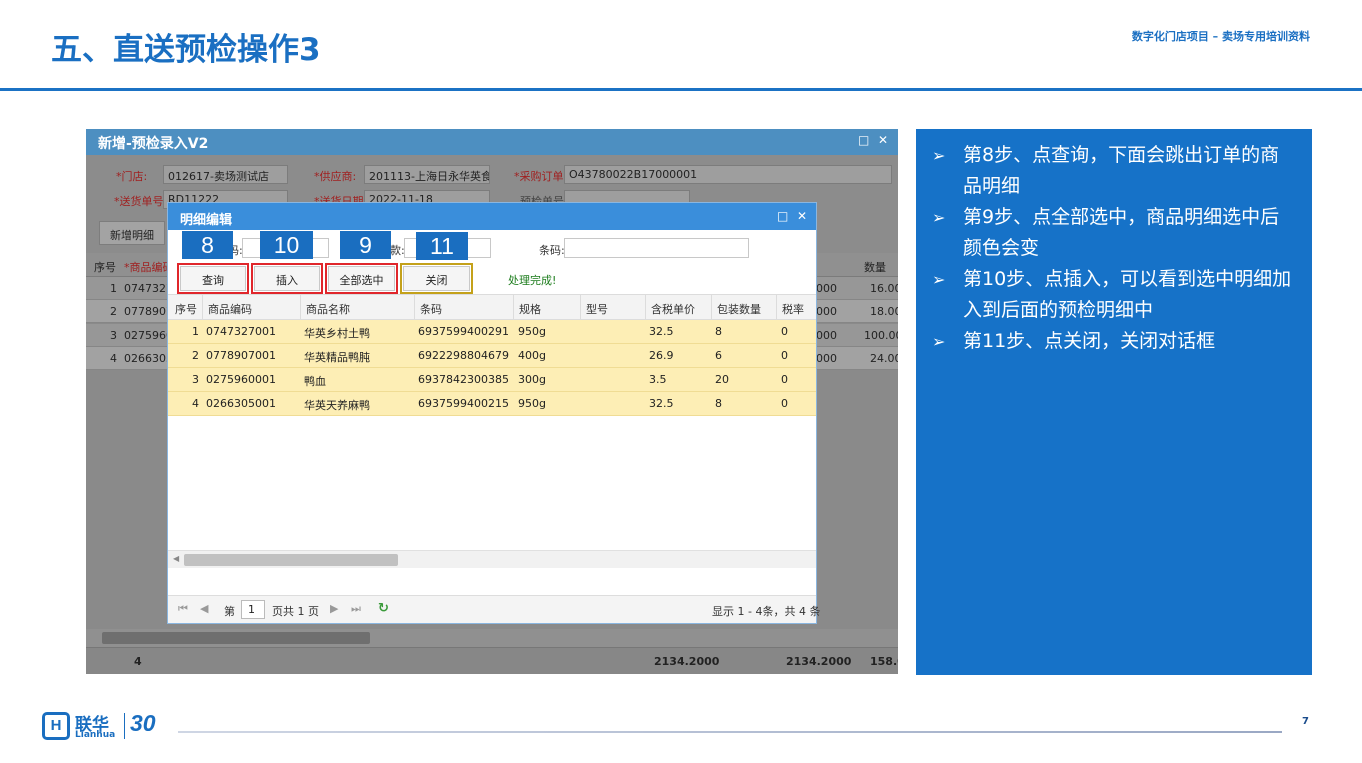 The width and height of the screenshot is (1362, 763). Describe the element at coordinates (397, 250) in the screenshot. I see `field2-label: 款:` at that location.